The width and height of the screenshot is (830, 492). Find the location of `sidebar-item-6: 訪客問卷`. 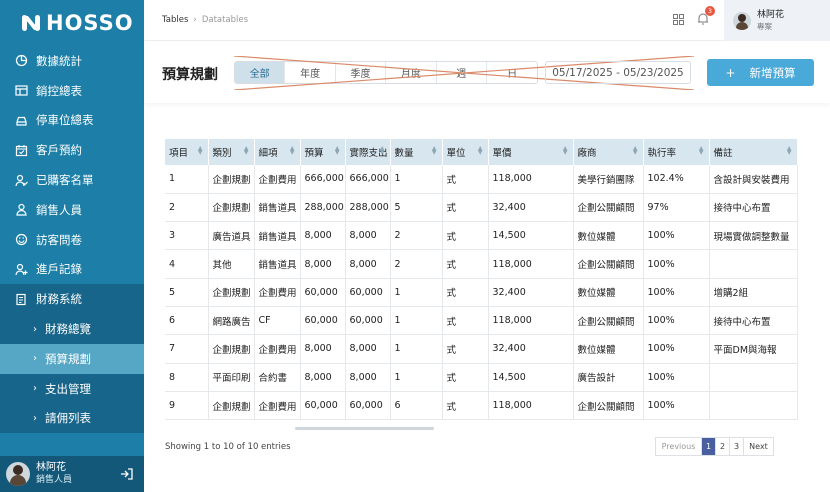

sidebar-item-6: 訪客問卷 is located at coordinates (72, 240).